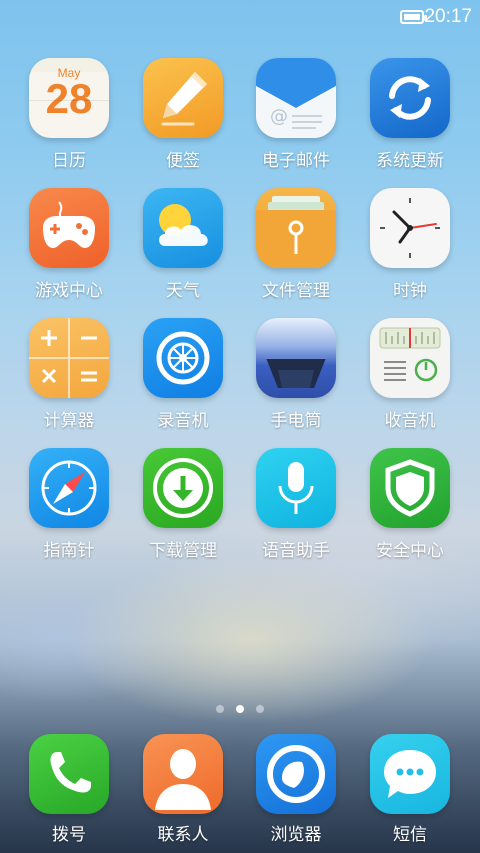 This screenshot has height=853, width=480. What do you see at coordinates (69, 774) in the screenshot?
I see `phone-icon` at bounding box center [69, 774].